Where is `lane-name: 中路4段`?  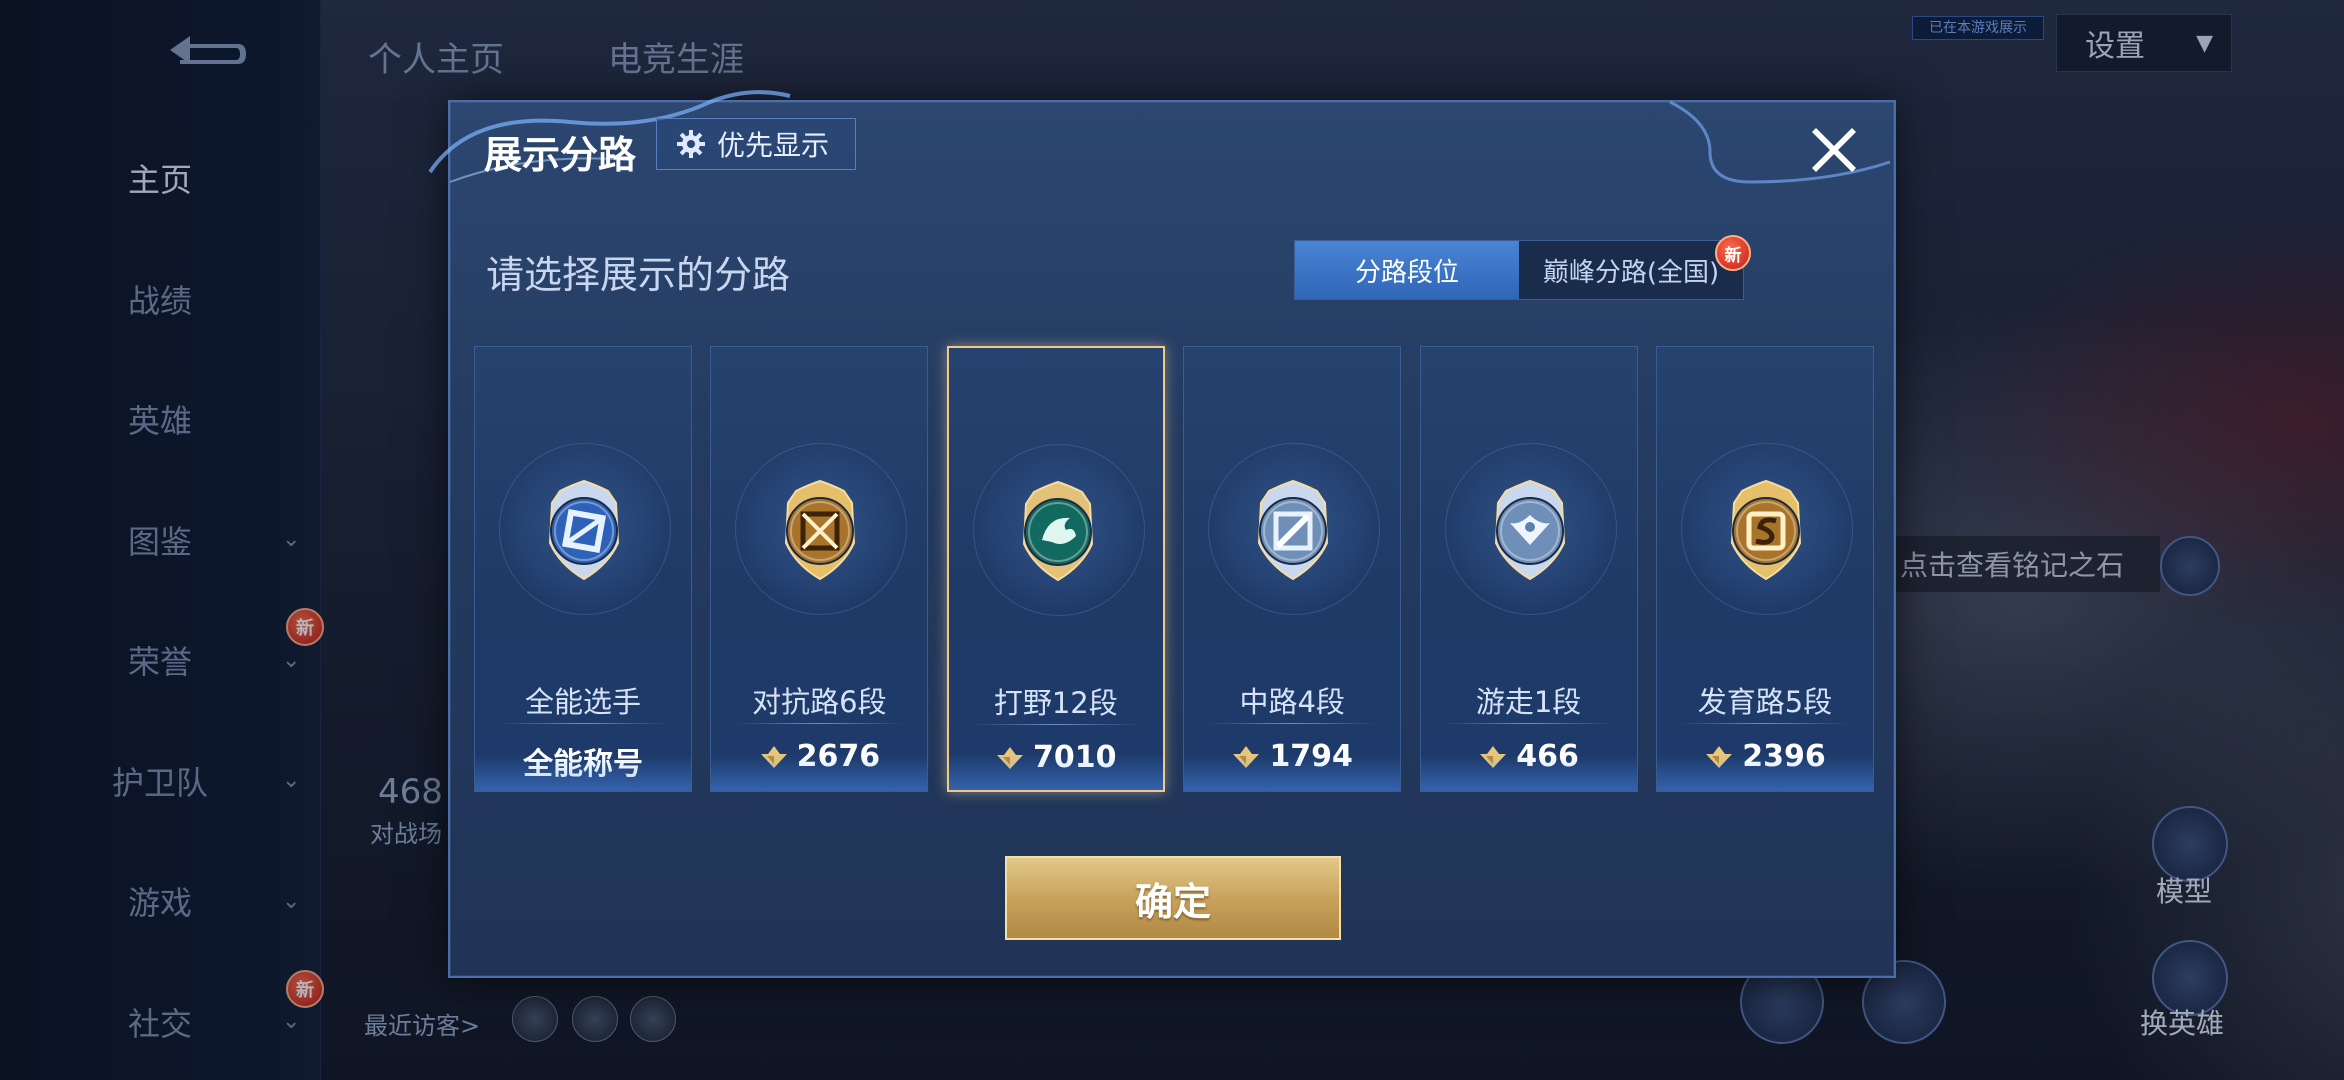
lane-name: 中路4段 is located at coordinates (1292, 702).